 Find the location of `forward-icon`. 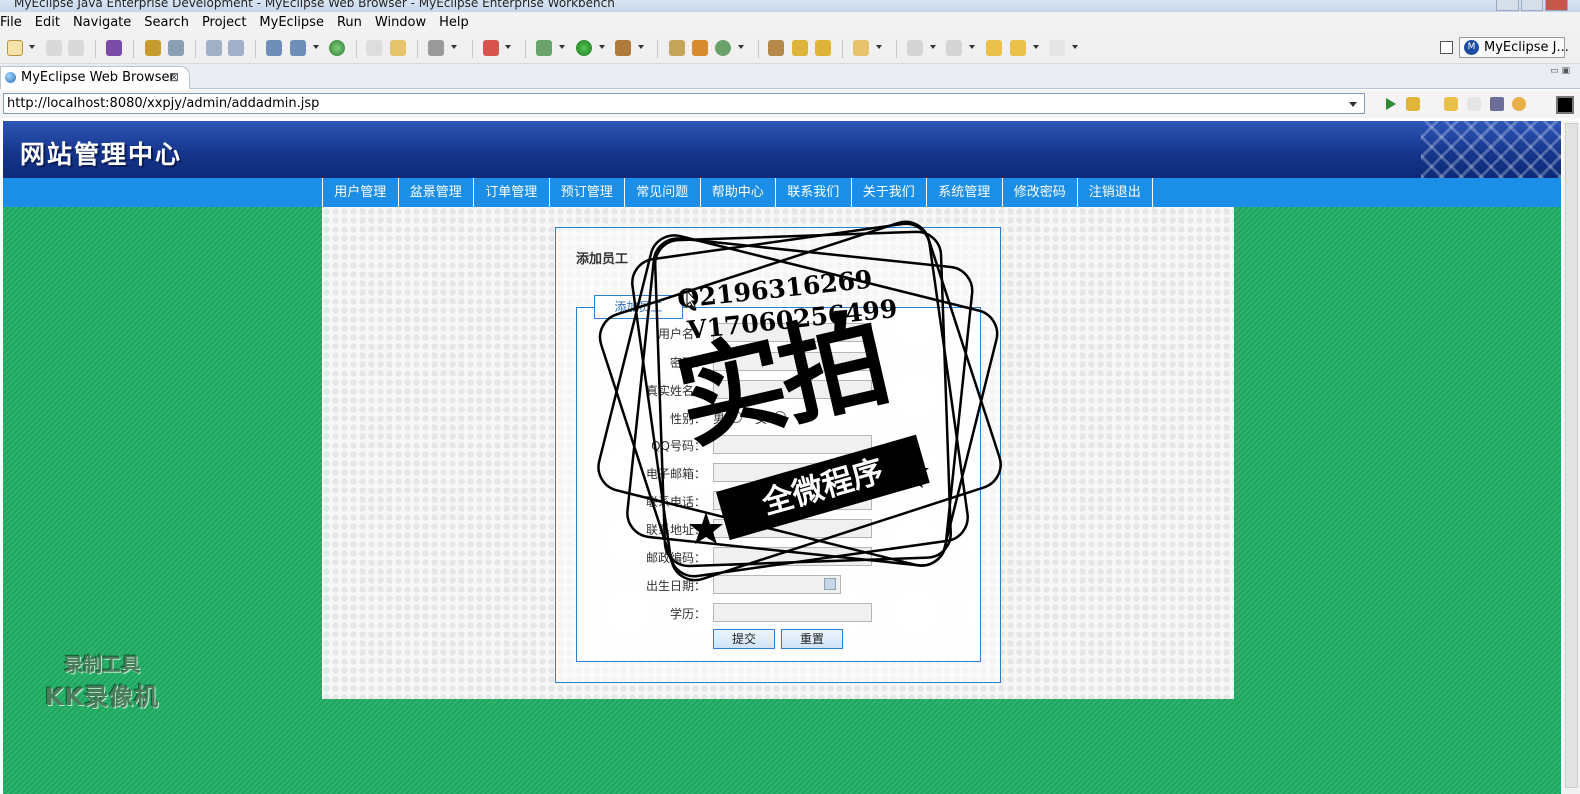

forward-icon is located at coordinates (1474, 104).